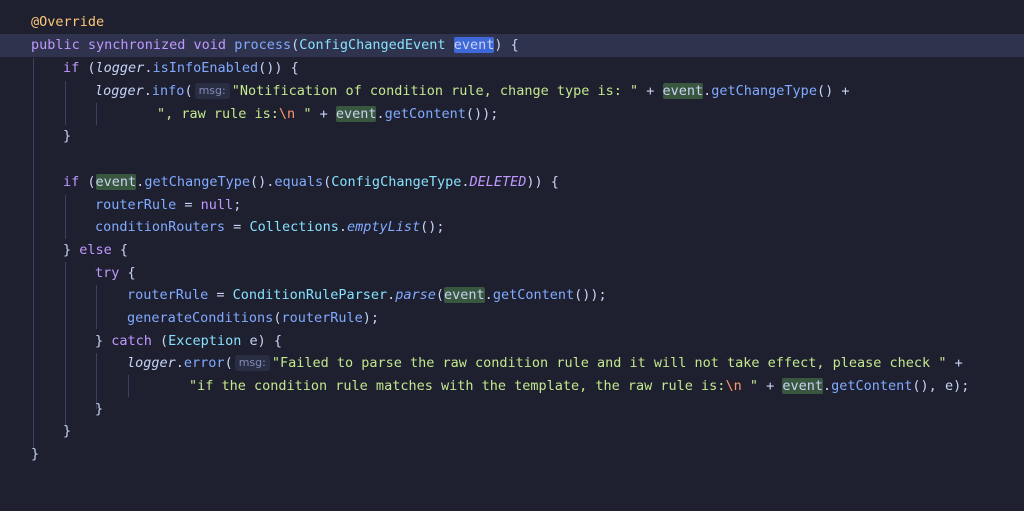 The image size is (1024, 511). What do you see at coordinates (95, 250) in the screenshot?
I see `keyword: else` at bounding box center [95, 250].